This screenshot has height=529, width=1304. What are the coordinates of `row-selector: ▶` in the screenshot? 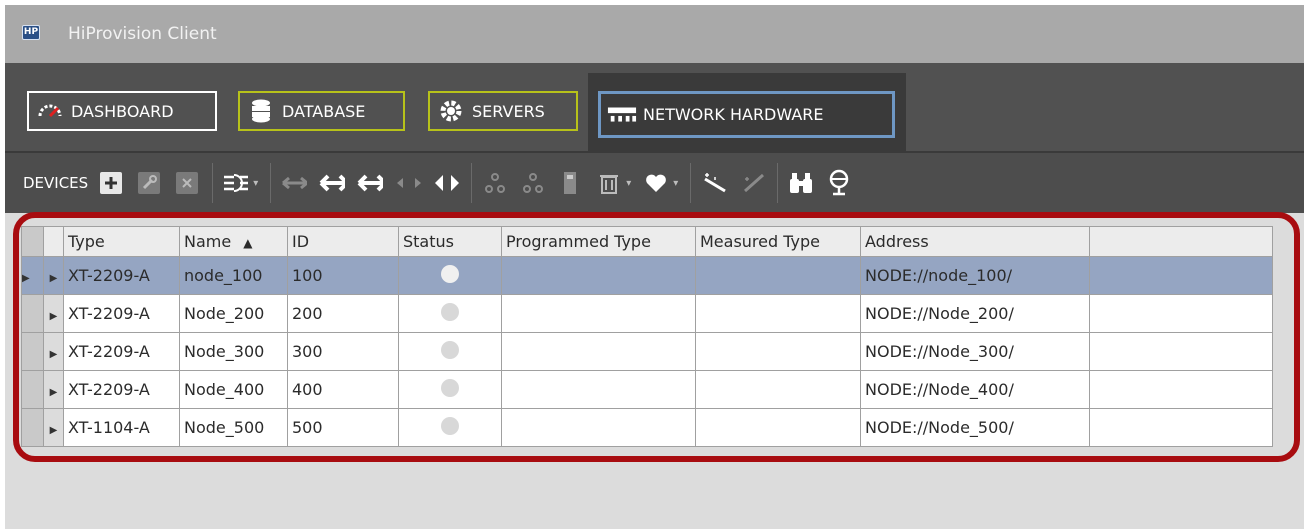 It's located at (32, 275).